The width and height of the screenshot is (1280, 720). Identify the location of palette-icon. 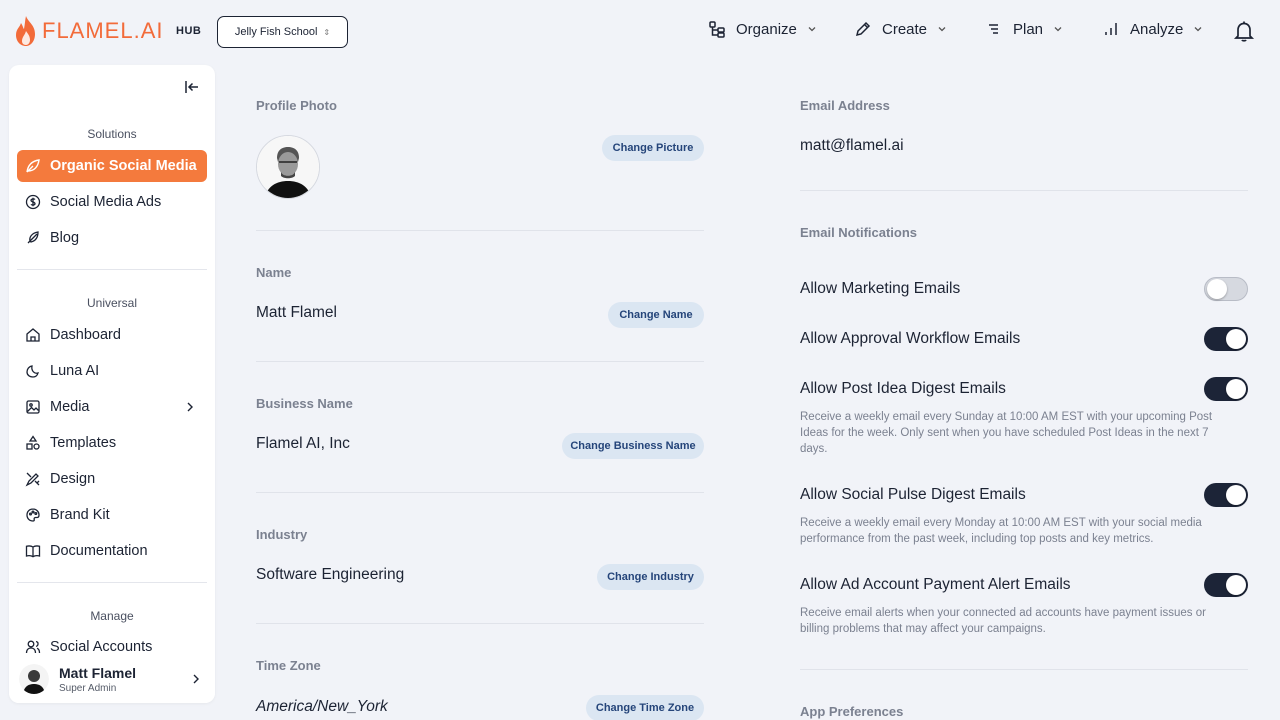
(33, 515).